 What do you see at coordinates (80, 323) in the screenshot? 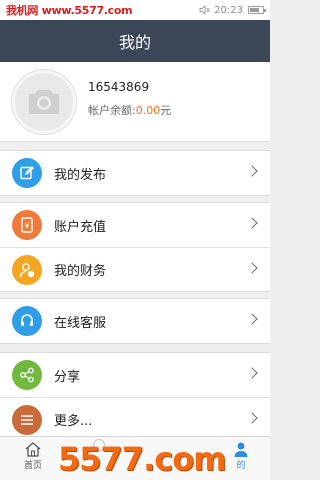
I see `menu-item-service-label: 在线客服` at bounding box center [80, 323].